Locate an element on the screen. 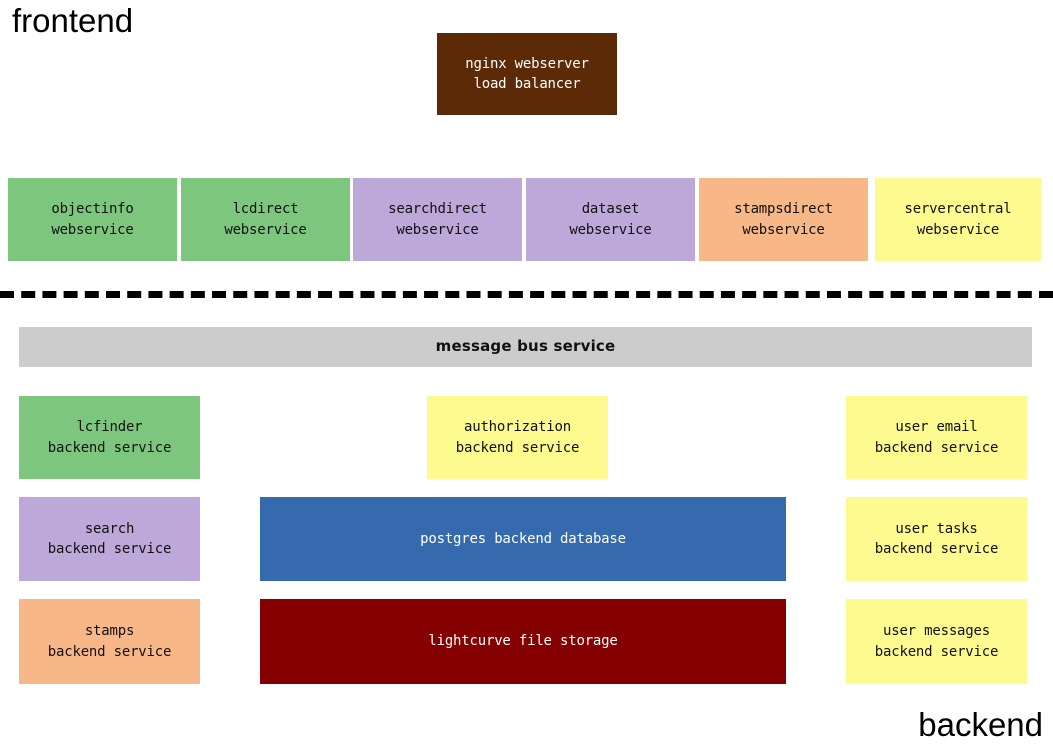  node-ws-4-line1: stampsdirect is located at coordinates (783, 209).